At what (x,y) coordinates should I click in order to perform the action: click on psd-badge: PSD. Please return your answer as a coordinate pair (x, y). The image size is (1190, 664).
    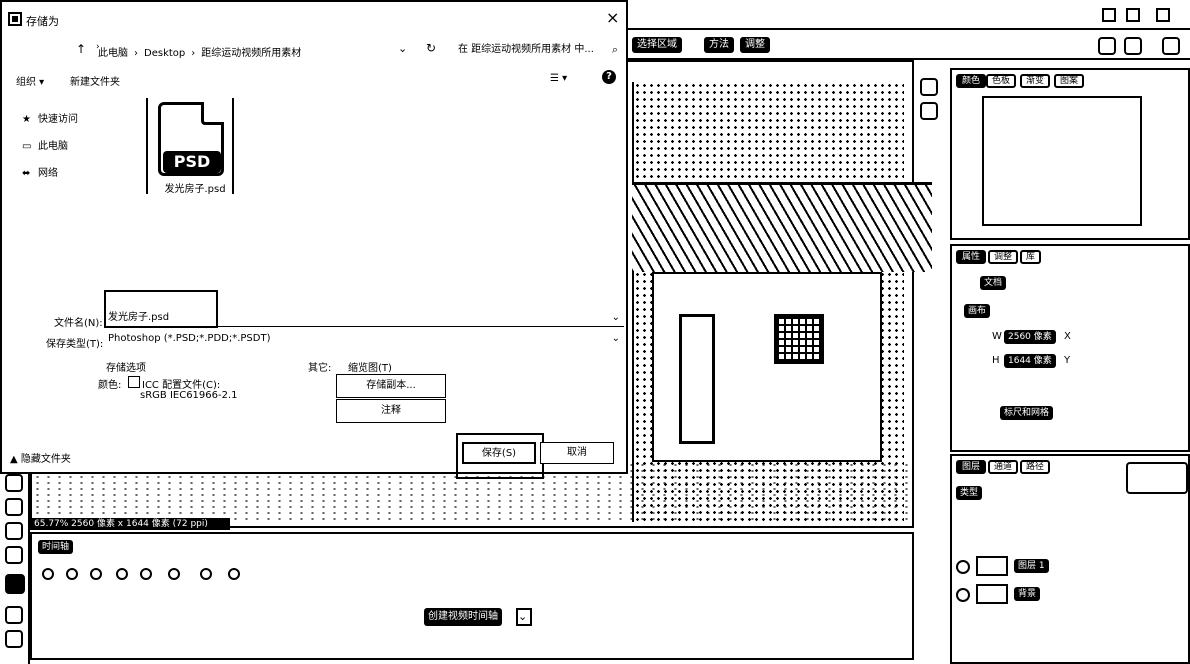
    Looking at the image, I should click on (192, 162).